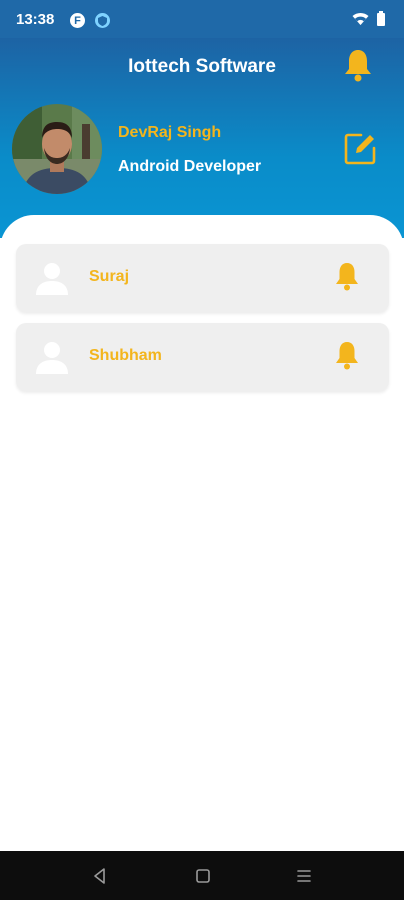 This screenshot has height=900, width=404. What do you see at coordinates (102, 20) in the screenshot?
I see `vpn-shield-icon` at bounding box center [102, 20].